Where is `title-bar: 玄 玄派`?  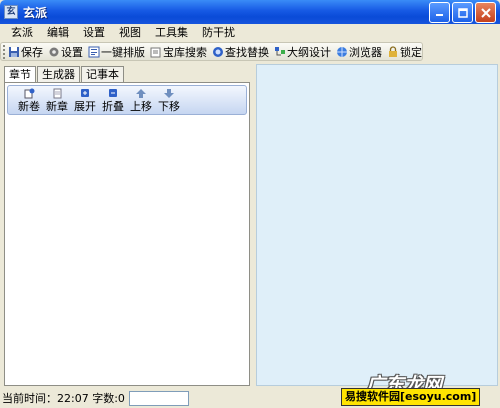
title-bar: 玄 玄派 is located at coordinates (250, 12).